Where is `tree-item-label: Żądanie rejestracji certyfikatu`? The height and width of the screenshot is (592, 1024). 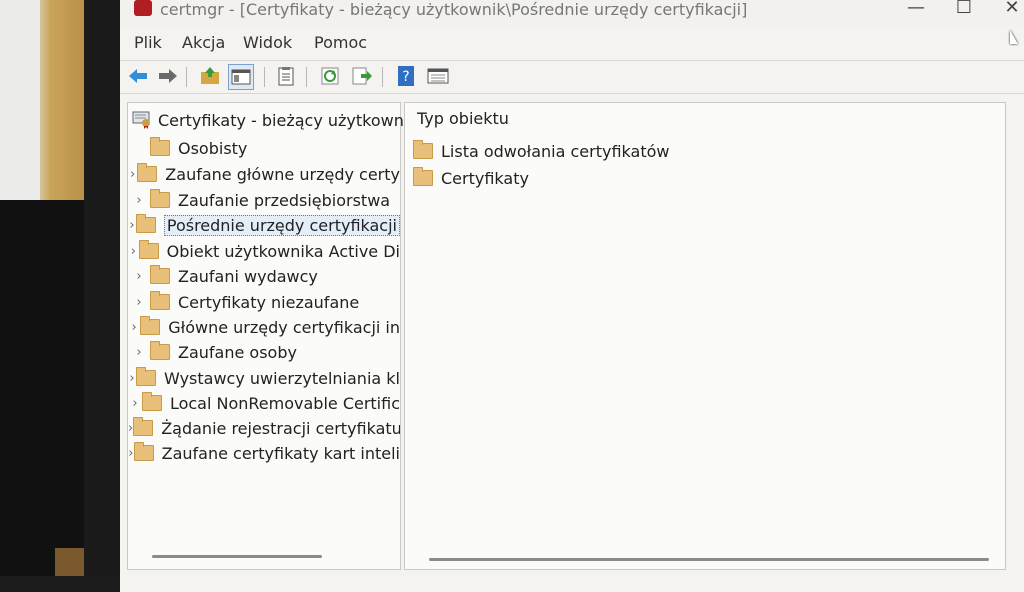
tree-item-label: Żądanie rejestracji certyfikatu is located at coordinates (280, 428).